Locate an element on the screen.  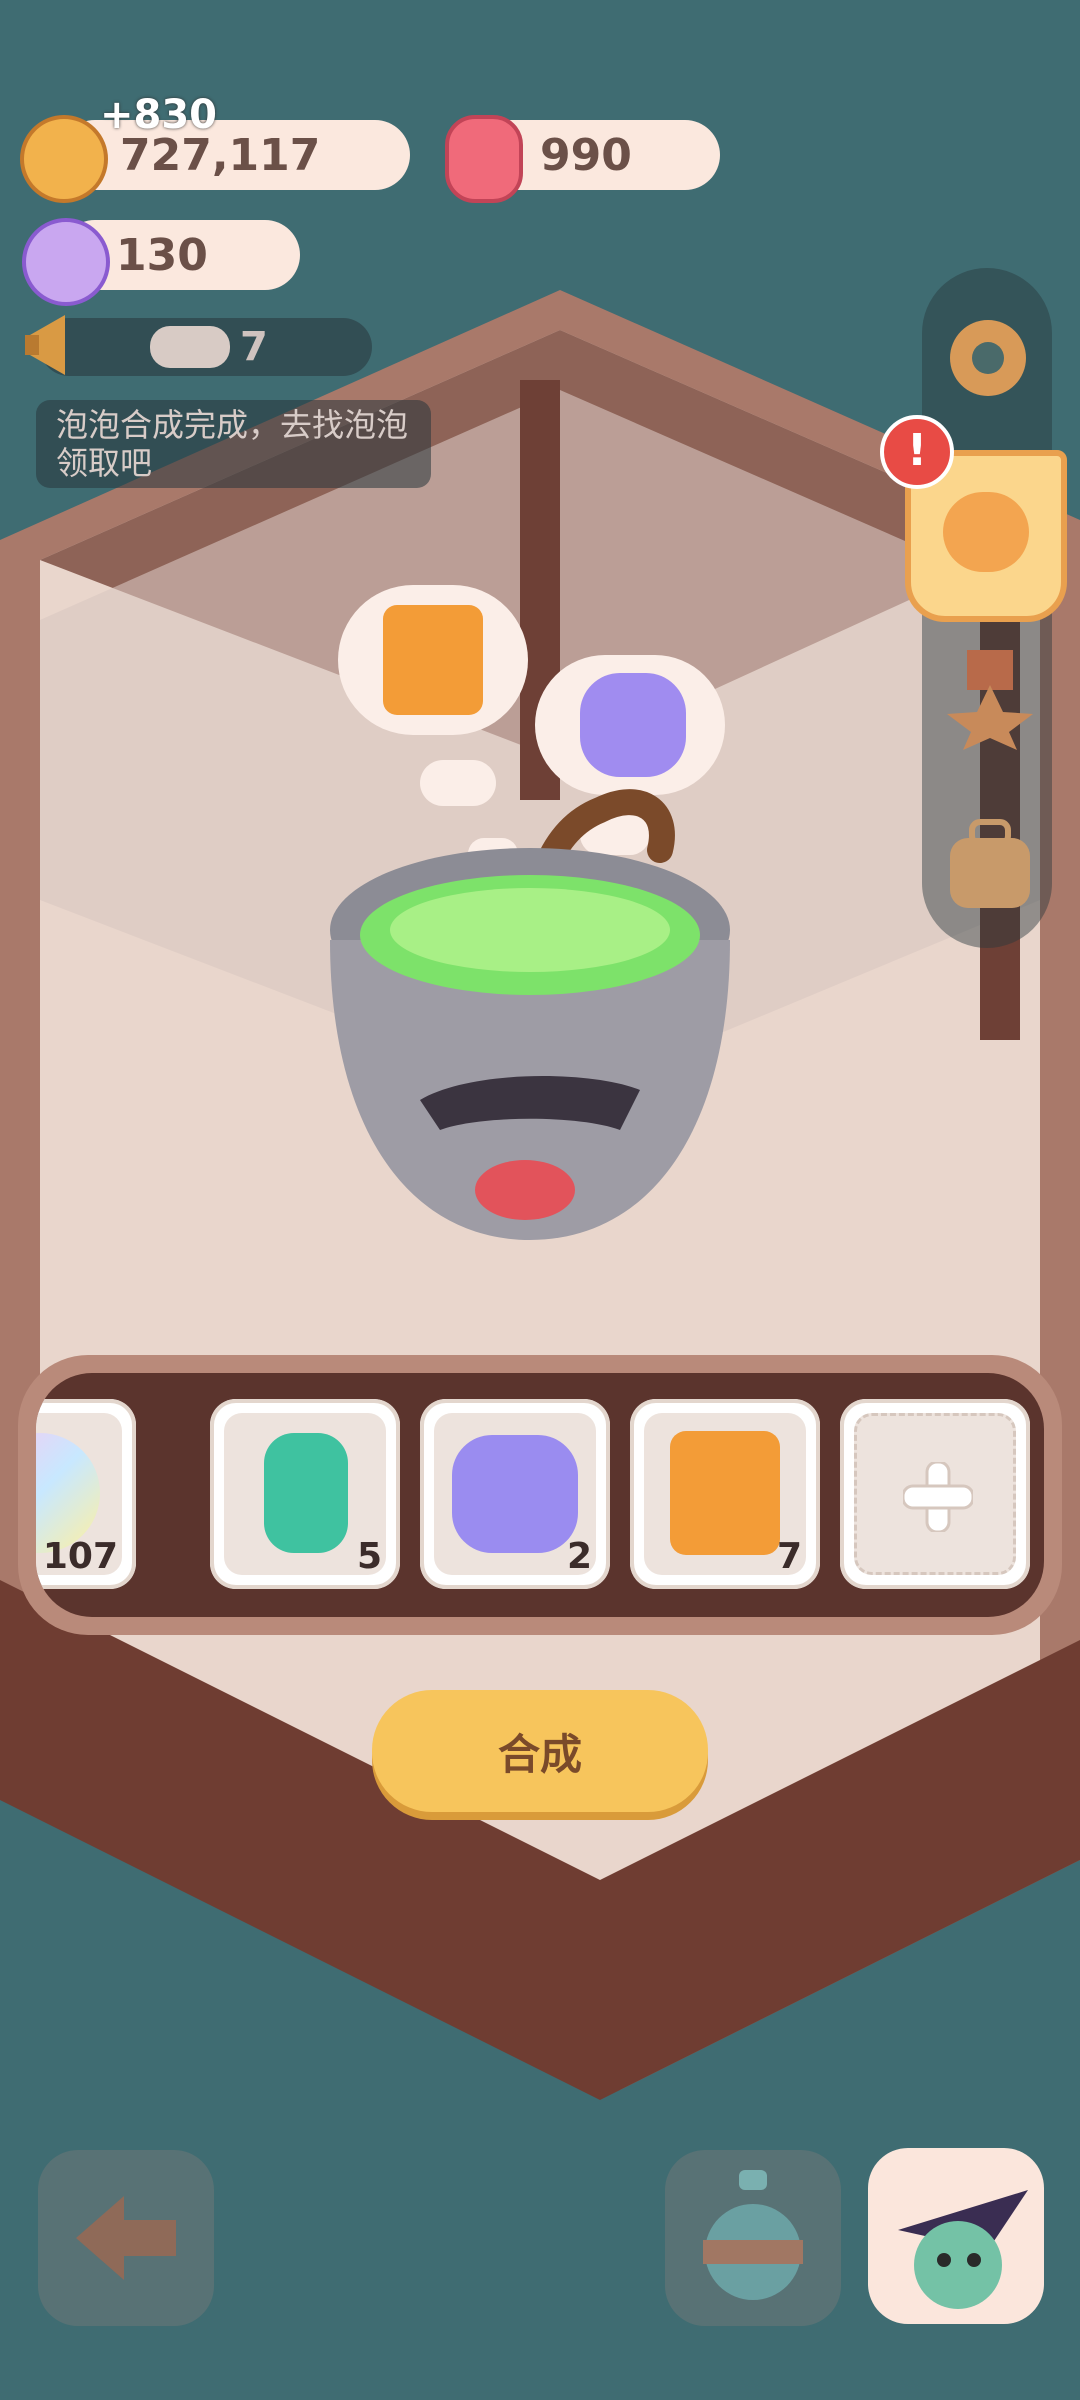
back-button is located at coordinates (126, 2238).